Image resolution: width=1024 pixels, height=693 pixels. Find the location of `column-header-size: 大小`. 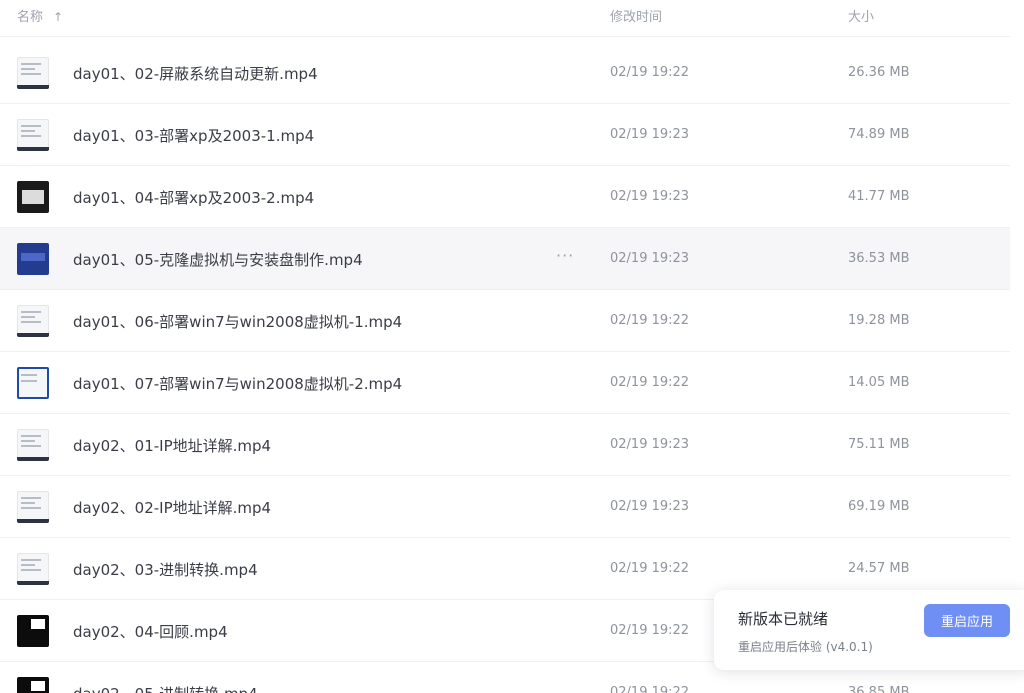

column-header-size: 大小 is located at coordinates (861, 15).